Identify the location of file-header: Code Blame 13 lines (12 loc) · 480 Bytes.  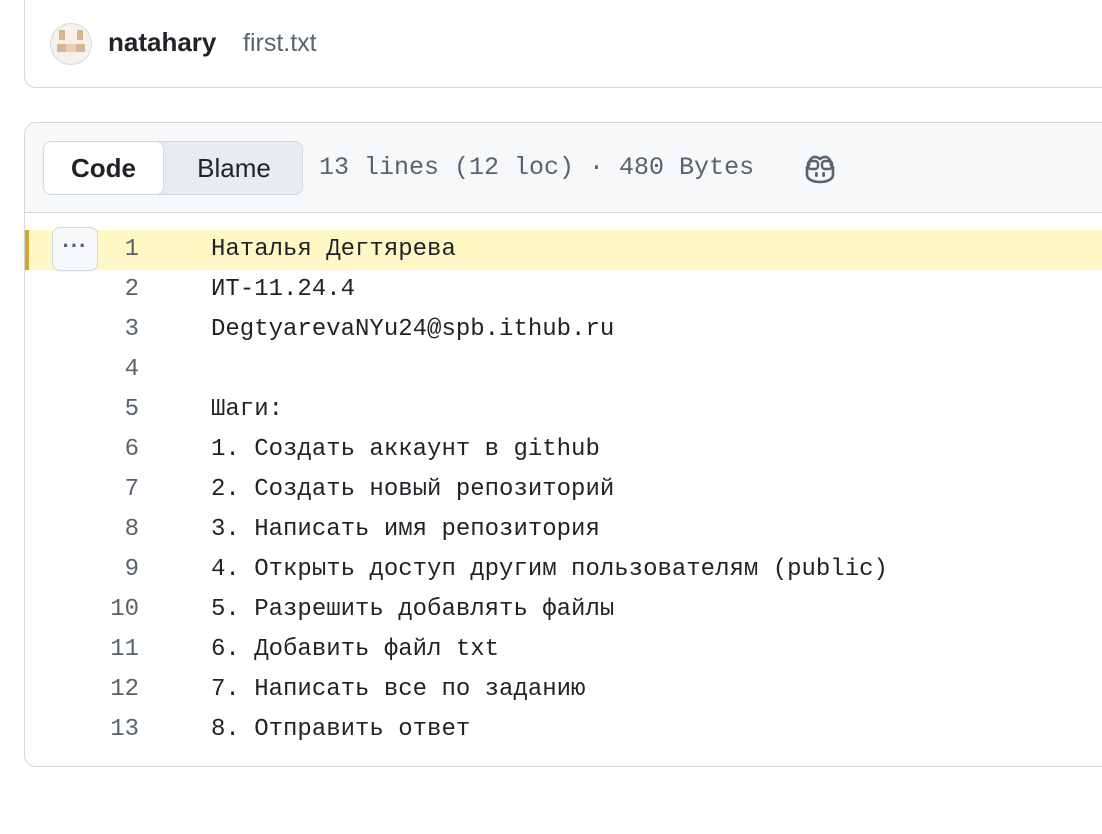
(563, 168).